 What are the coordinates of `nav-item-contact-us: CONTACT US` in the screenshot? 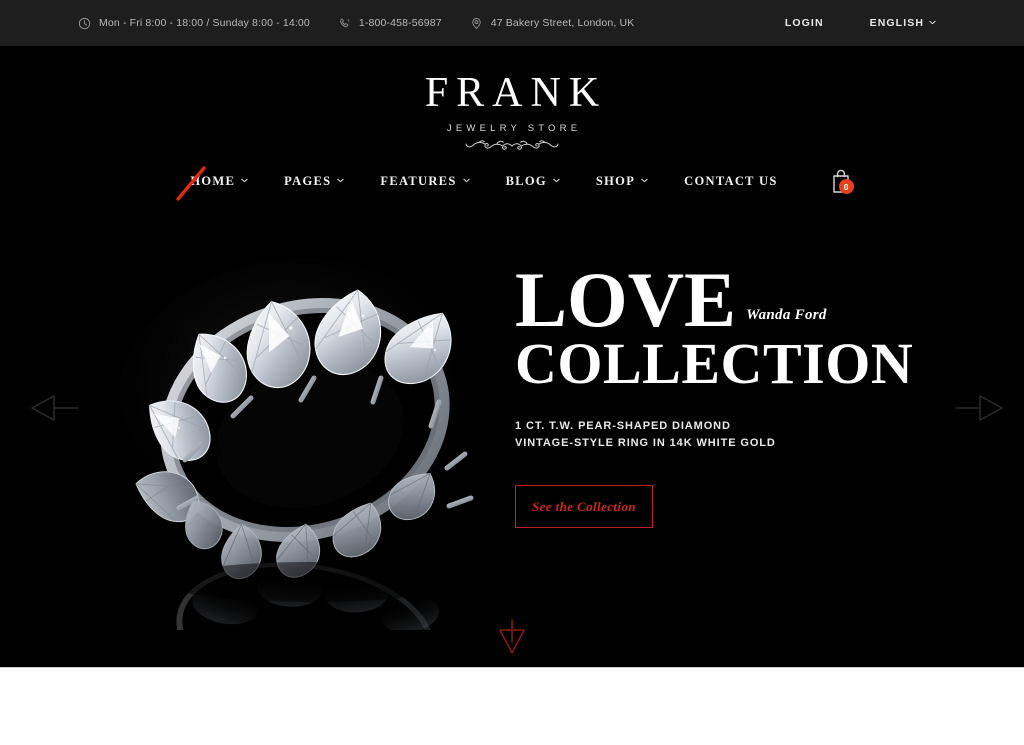 It's located at (730, 181).